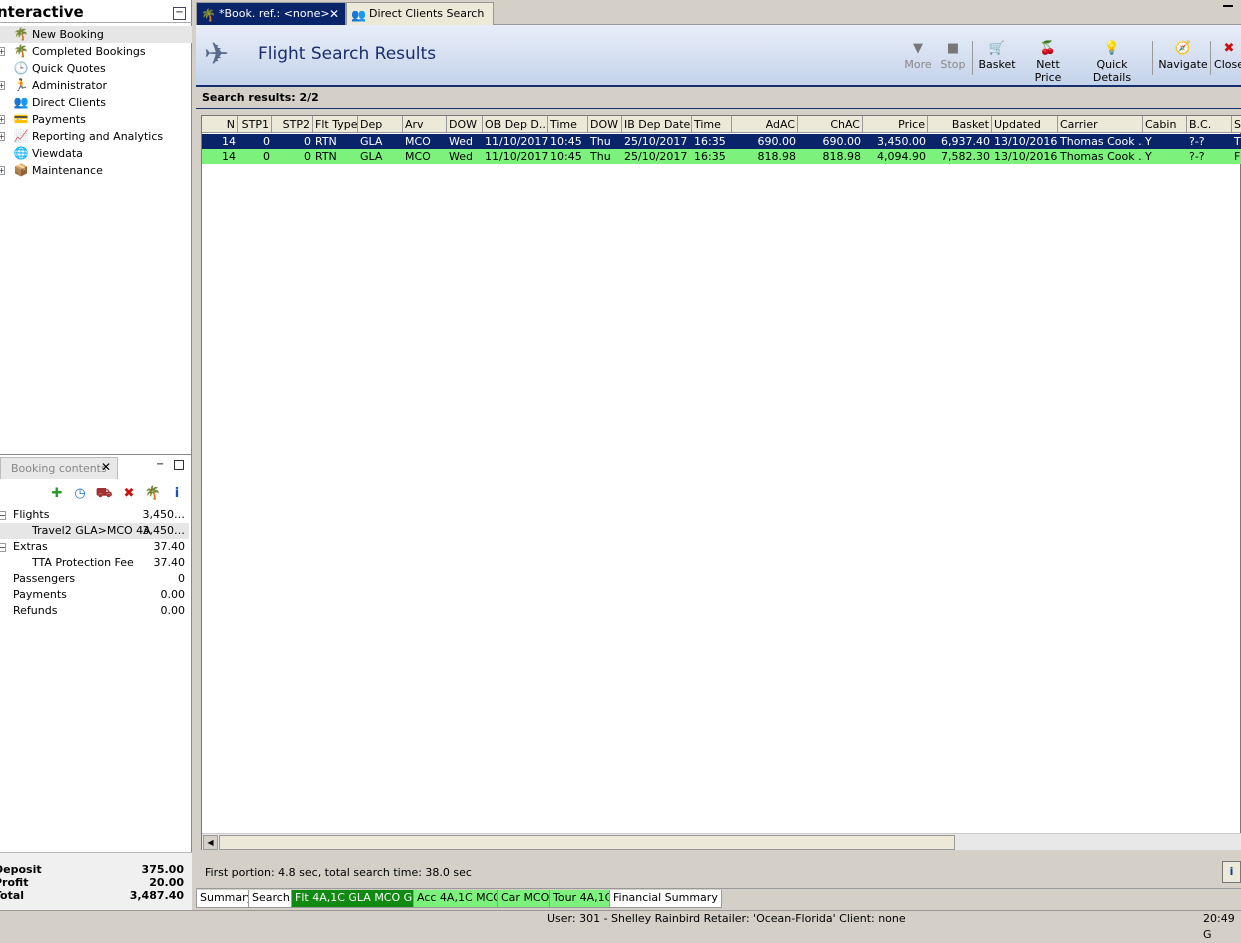 The height and width of the screenshot is (943, 1241). I want to click on column-header: ChAC, so click(830, 124).